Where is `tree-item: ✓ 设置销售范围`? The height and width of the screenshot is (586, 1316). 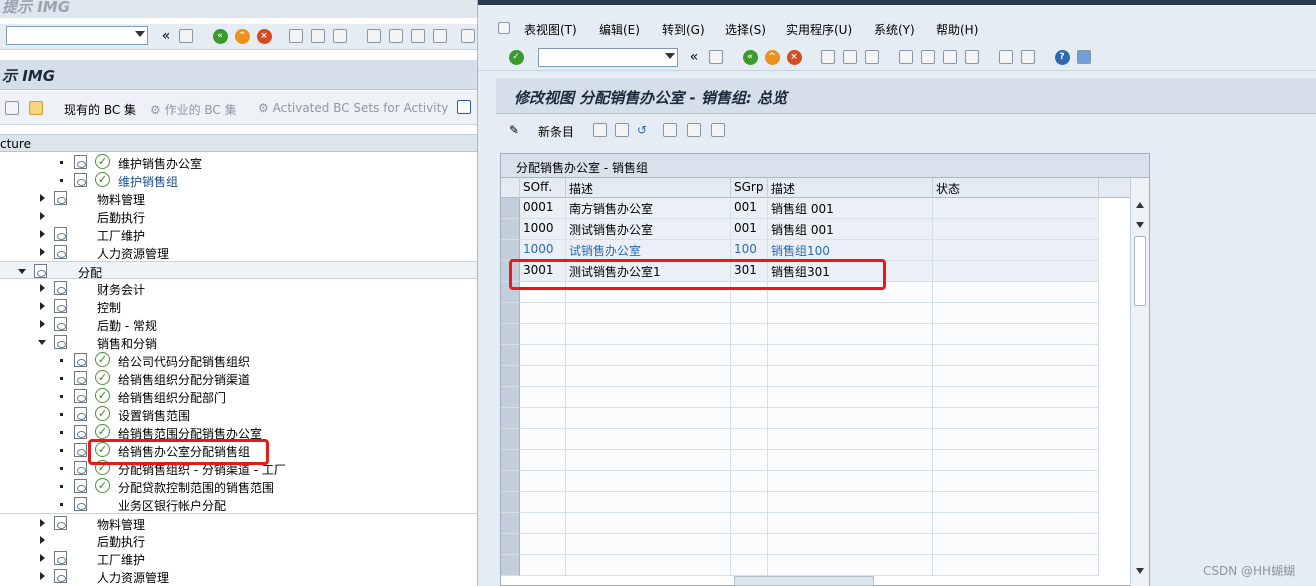 tree-item: ✓ 设置销售范围 is located at coordinates (238, 414).